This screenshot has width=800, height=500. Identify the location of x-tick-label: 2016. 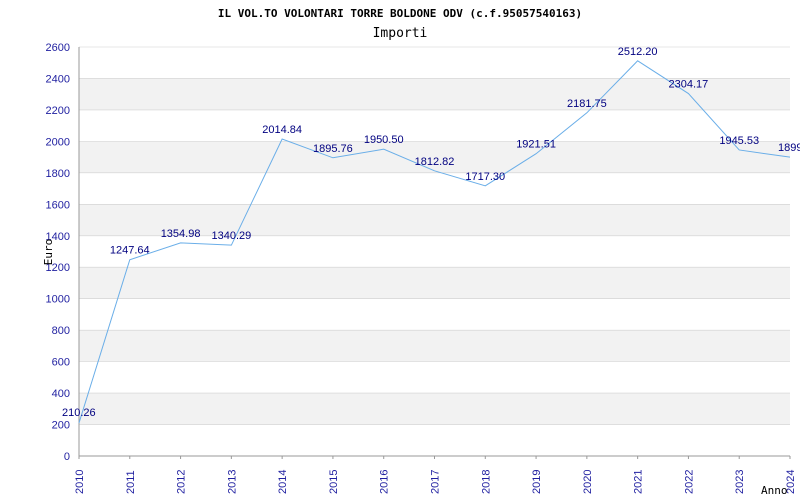
(385, 482).